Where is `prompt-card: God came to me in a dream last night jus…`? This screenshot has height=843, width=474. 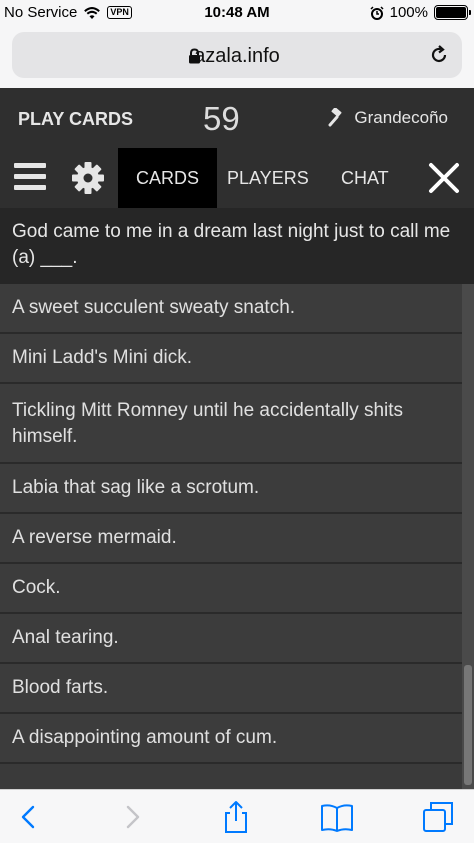
prompt-card: God came to me in a dream last night jus… is located at coordinates (237, 246).